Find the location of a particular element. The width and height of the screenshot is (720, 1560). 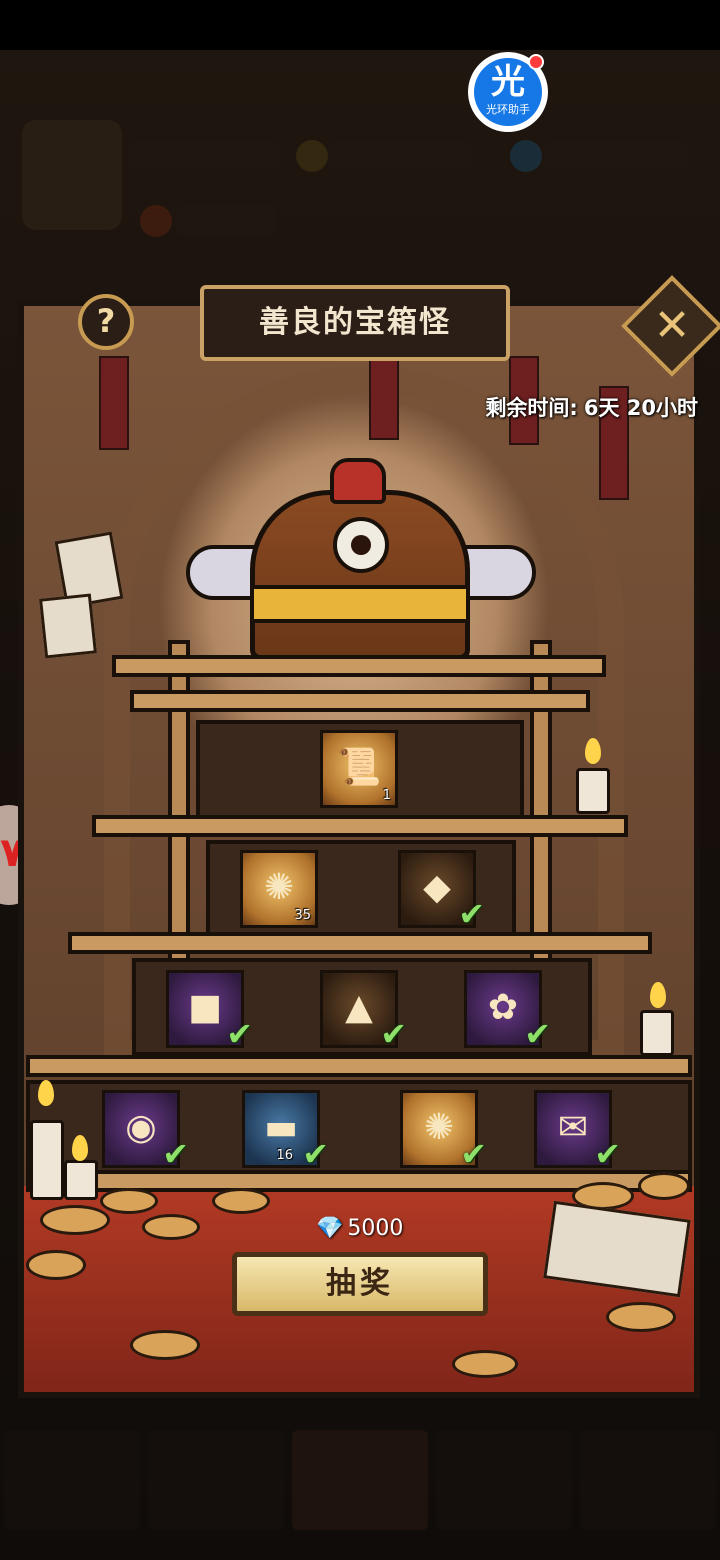

diamond-icon: 💎 is located at coordinates (330, 1228).